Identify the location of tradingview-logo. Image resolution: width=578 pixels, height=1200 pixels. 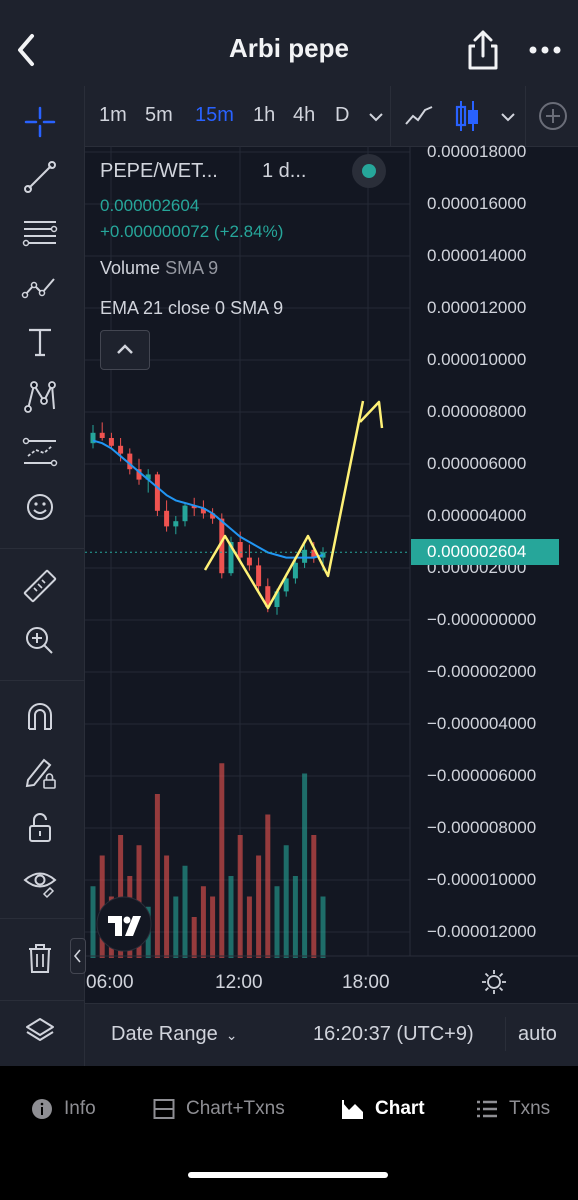
(124, 924).